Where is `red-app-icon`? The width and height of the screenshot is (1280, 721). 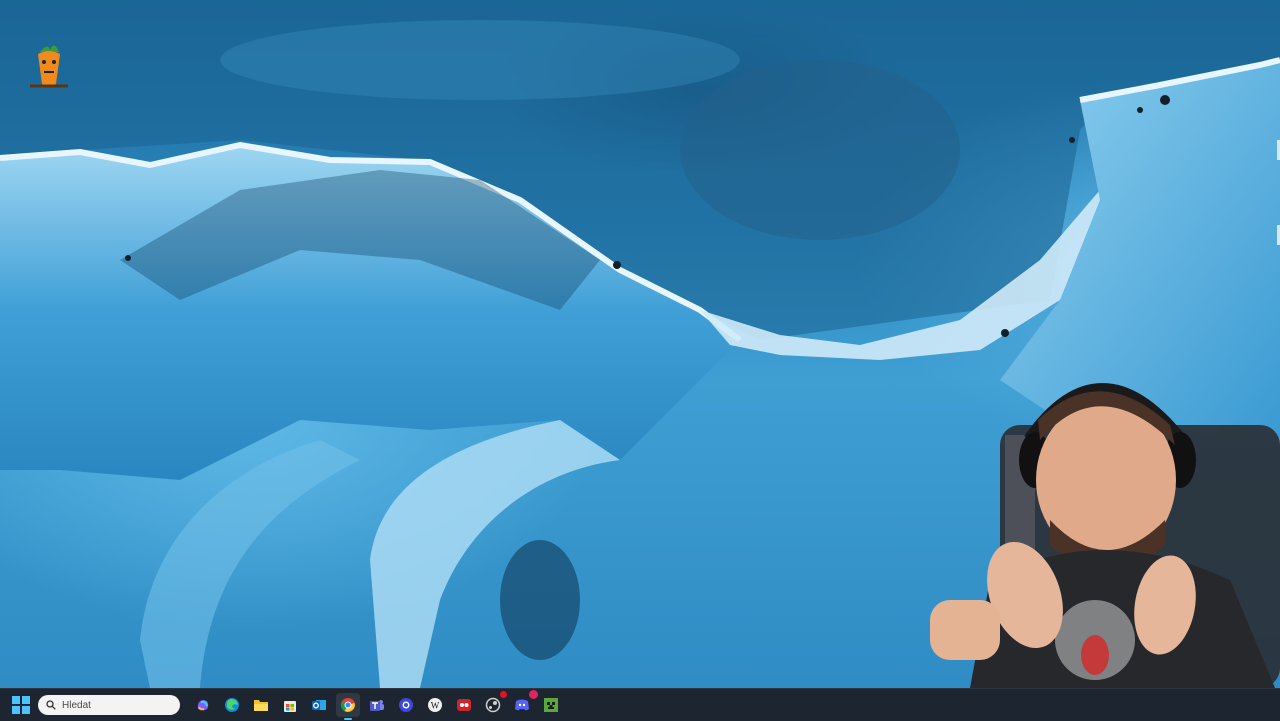
red-app-icon is located at coordinates (464, 705).